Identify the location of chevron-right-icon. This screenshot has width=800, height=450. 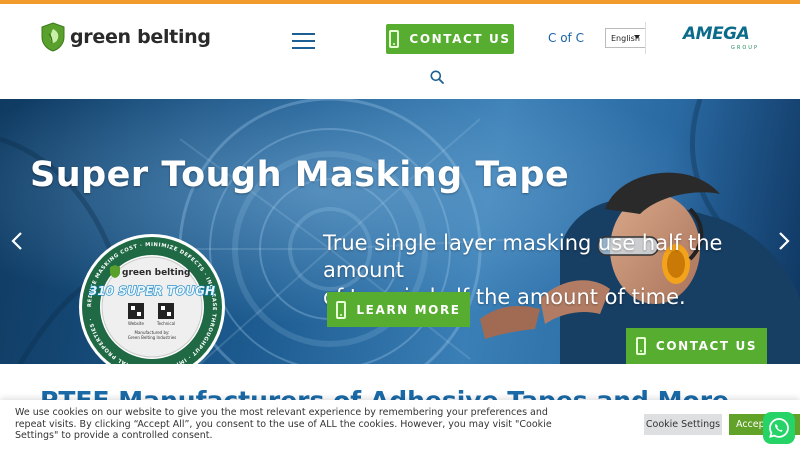
(784, 241).